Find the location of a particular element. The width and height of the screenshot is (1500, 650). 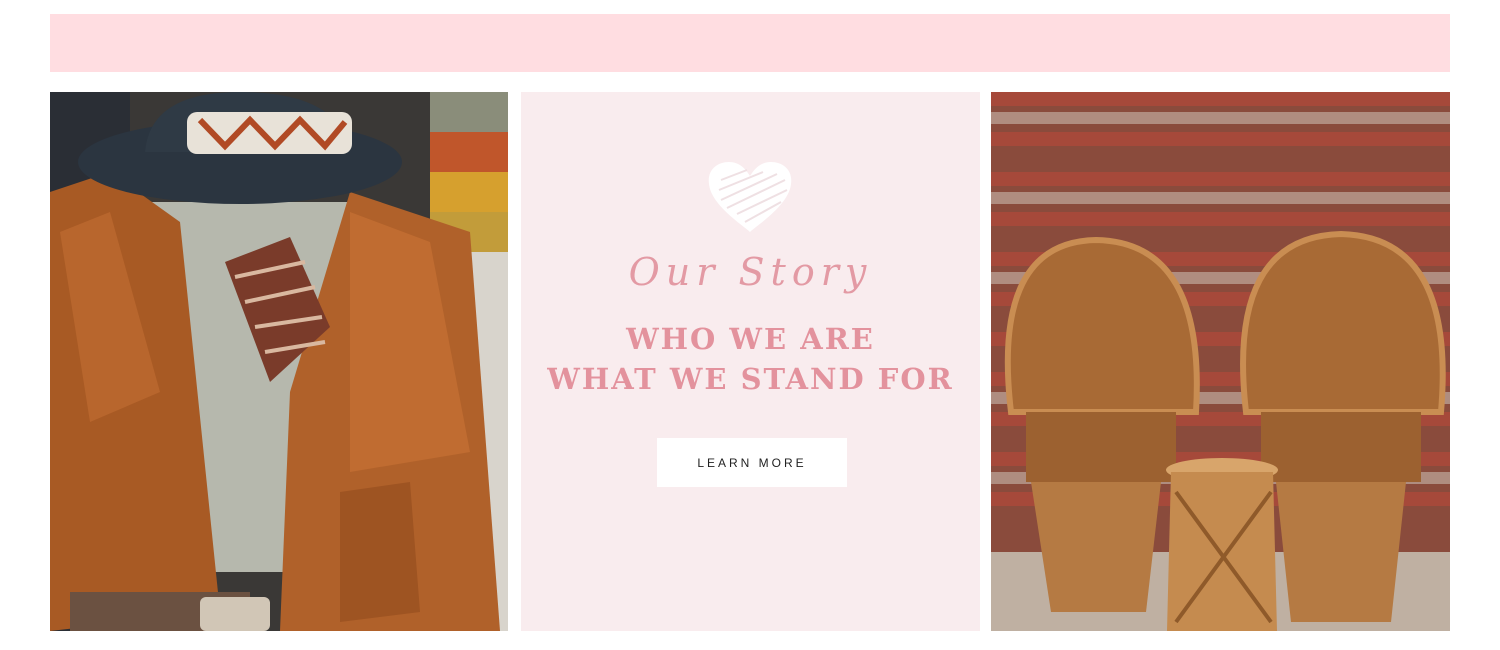

heart-icon is located at coordinates (750, 197).